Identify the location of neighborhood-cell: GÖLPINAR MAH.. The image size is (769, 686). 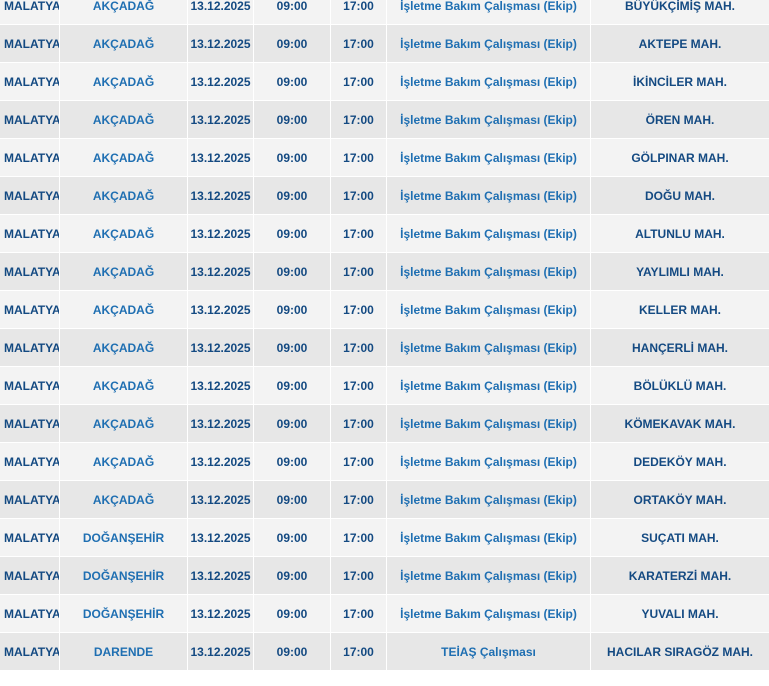
(680, 157).